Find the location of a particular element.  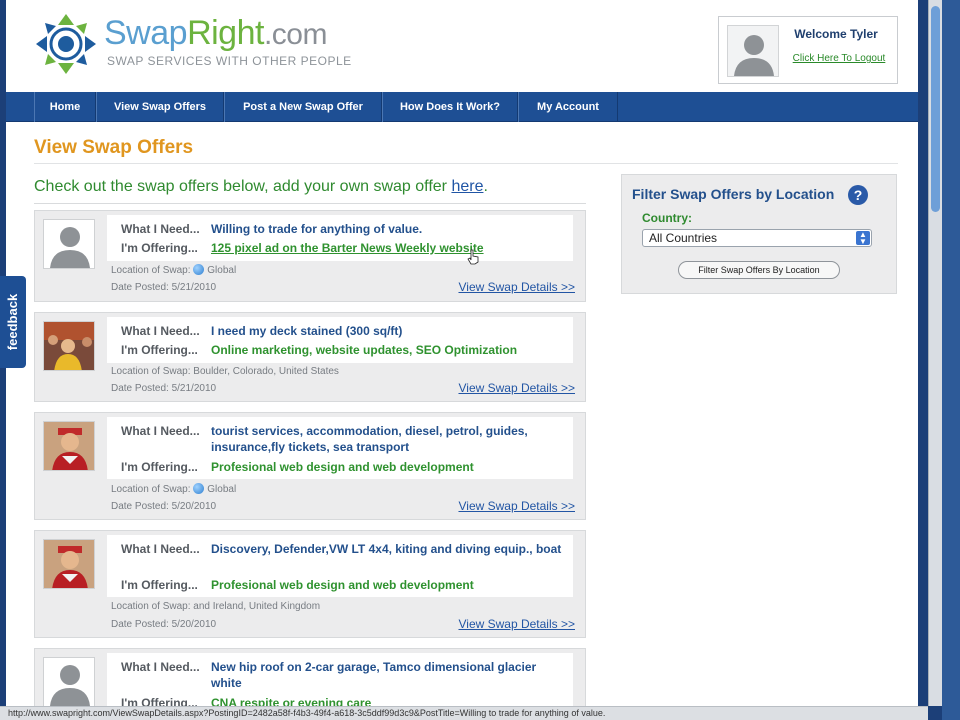

intro-text-end: . is located at coordinates (485, 186).